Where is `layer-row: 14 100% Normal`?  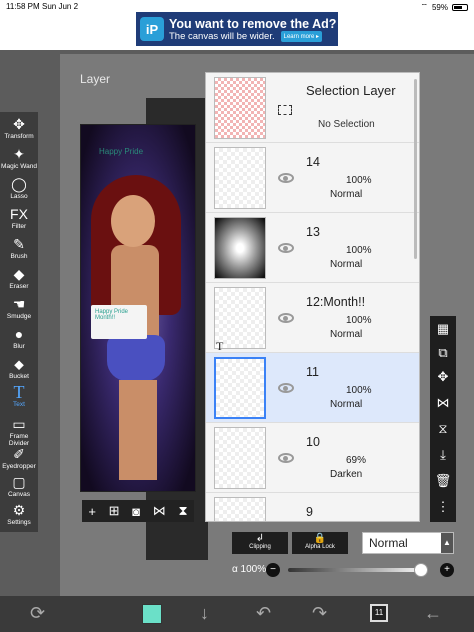 layer-row: 14 100% Normal is located at coordinates (312, 178).